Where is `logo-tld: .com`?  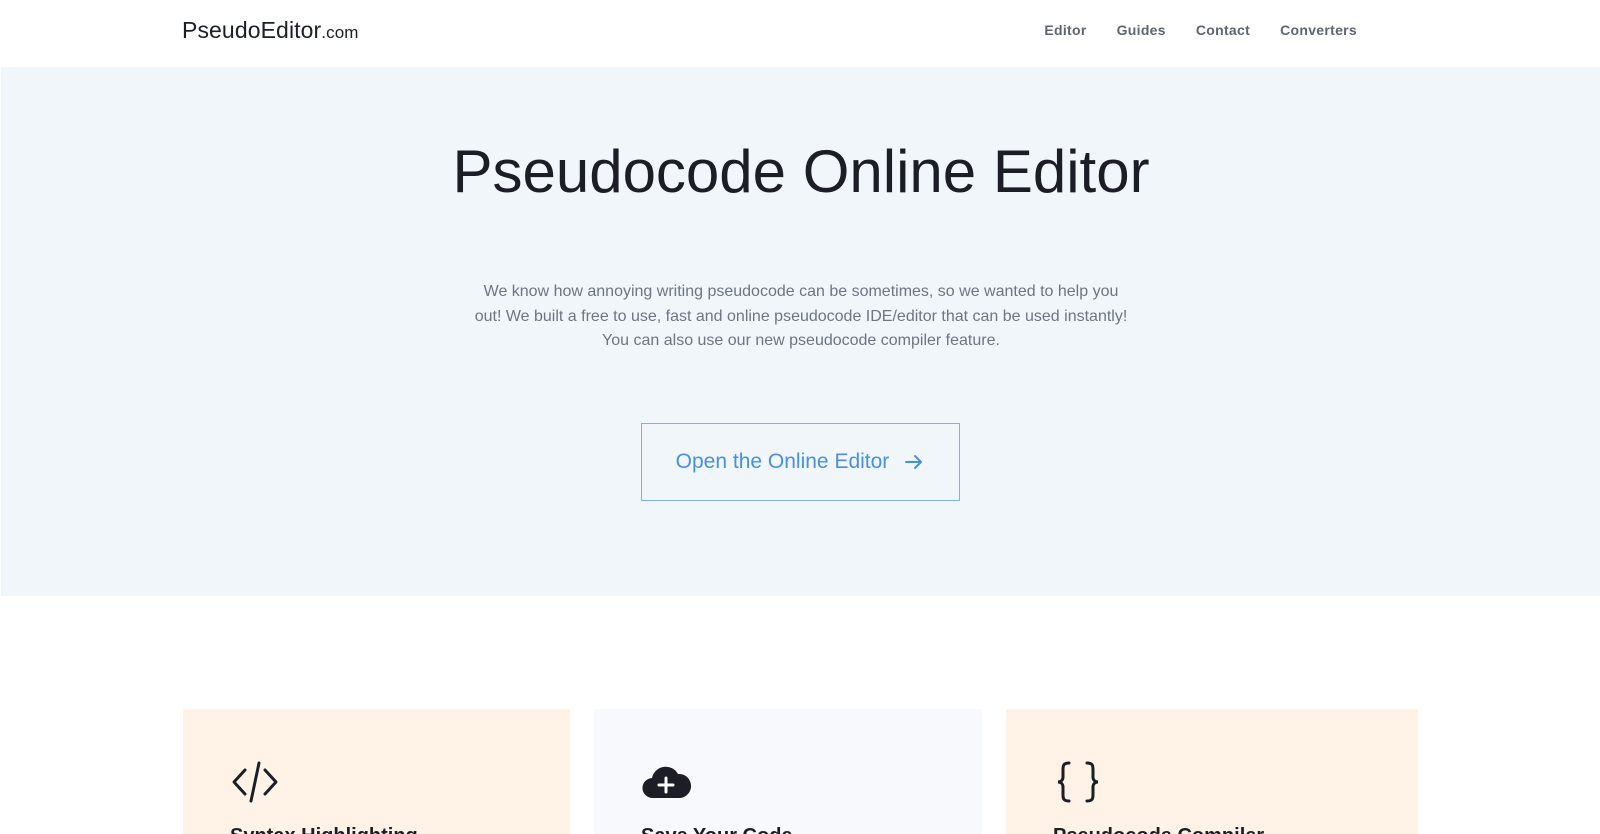
logo-tld: .com is located at coordinates (340, 32).